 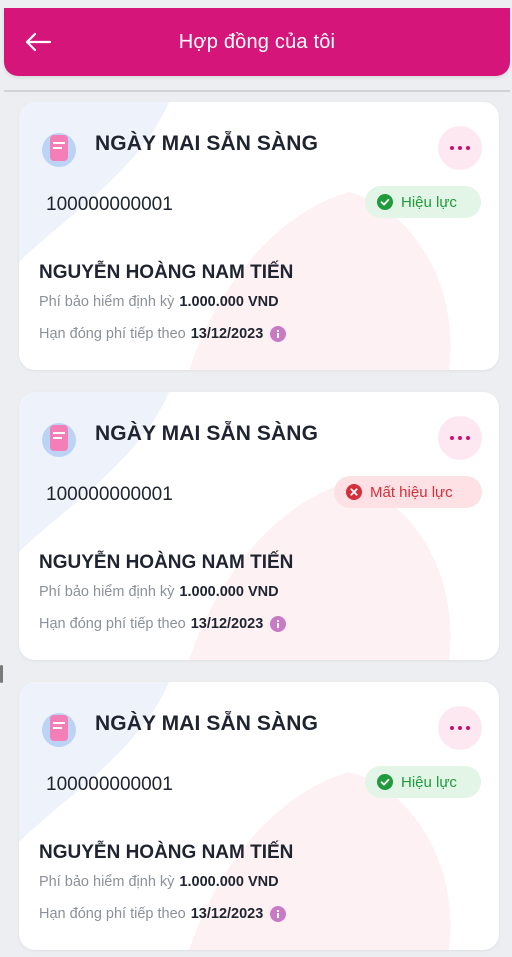 I want to click on app-header: Hợp đồng của tôi, so click(x=257, y=42).